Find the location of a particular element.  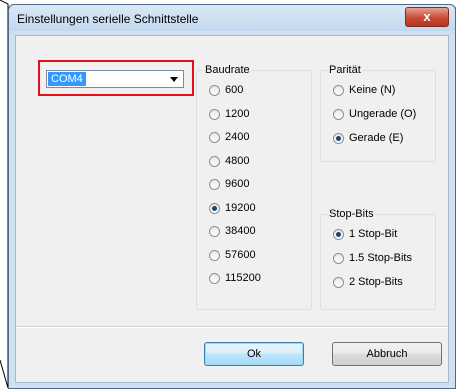

baudrate-option-label: 2400 is located at coordinates (237, 137).